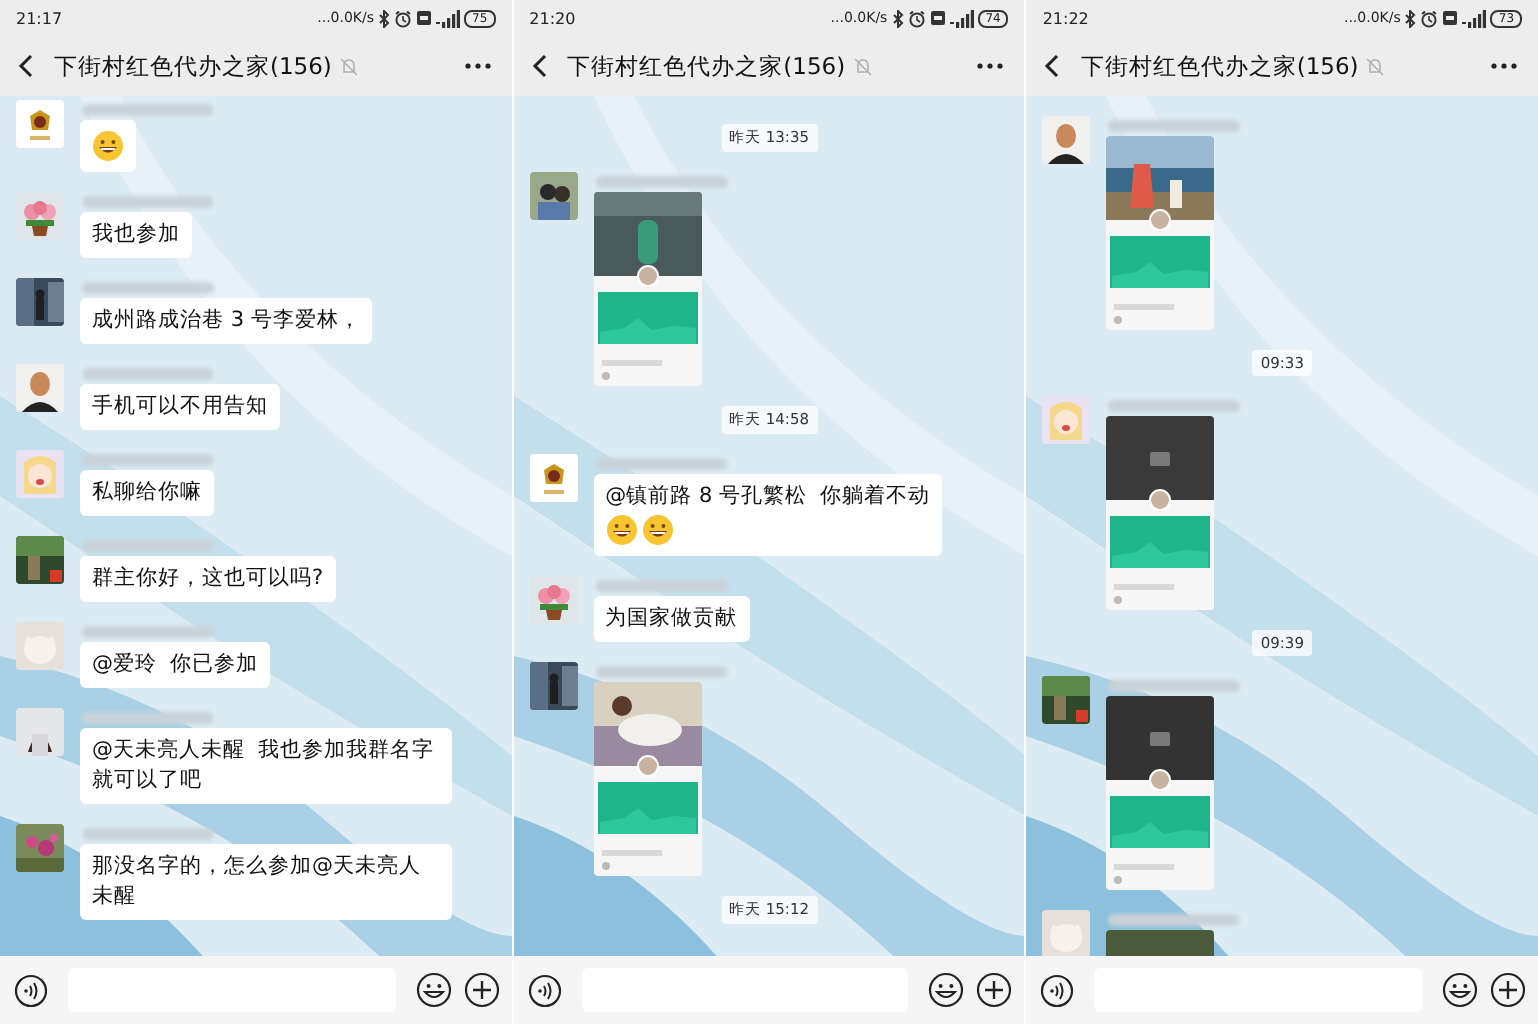 The width and height of the screenshot is (1538, 1024). Describe the element at coordinates (1065, 18) in the screenshot. I see `clock-time: 21:22` at that location.